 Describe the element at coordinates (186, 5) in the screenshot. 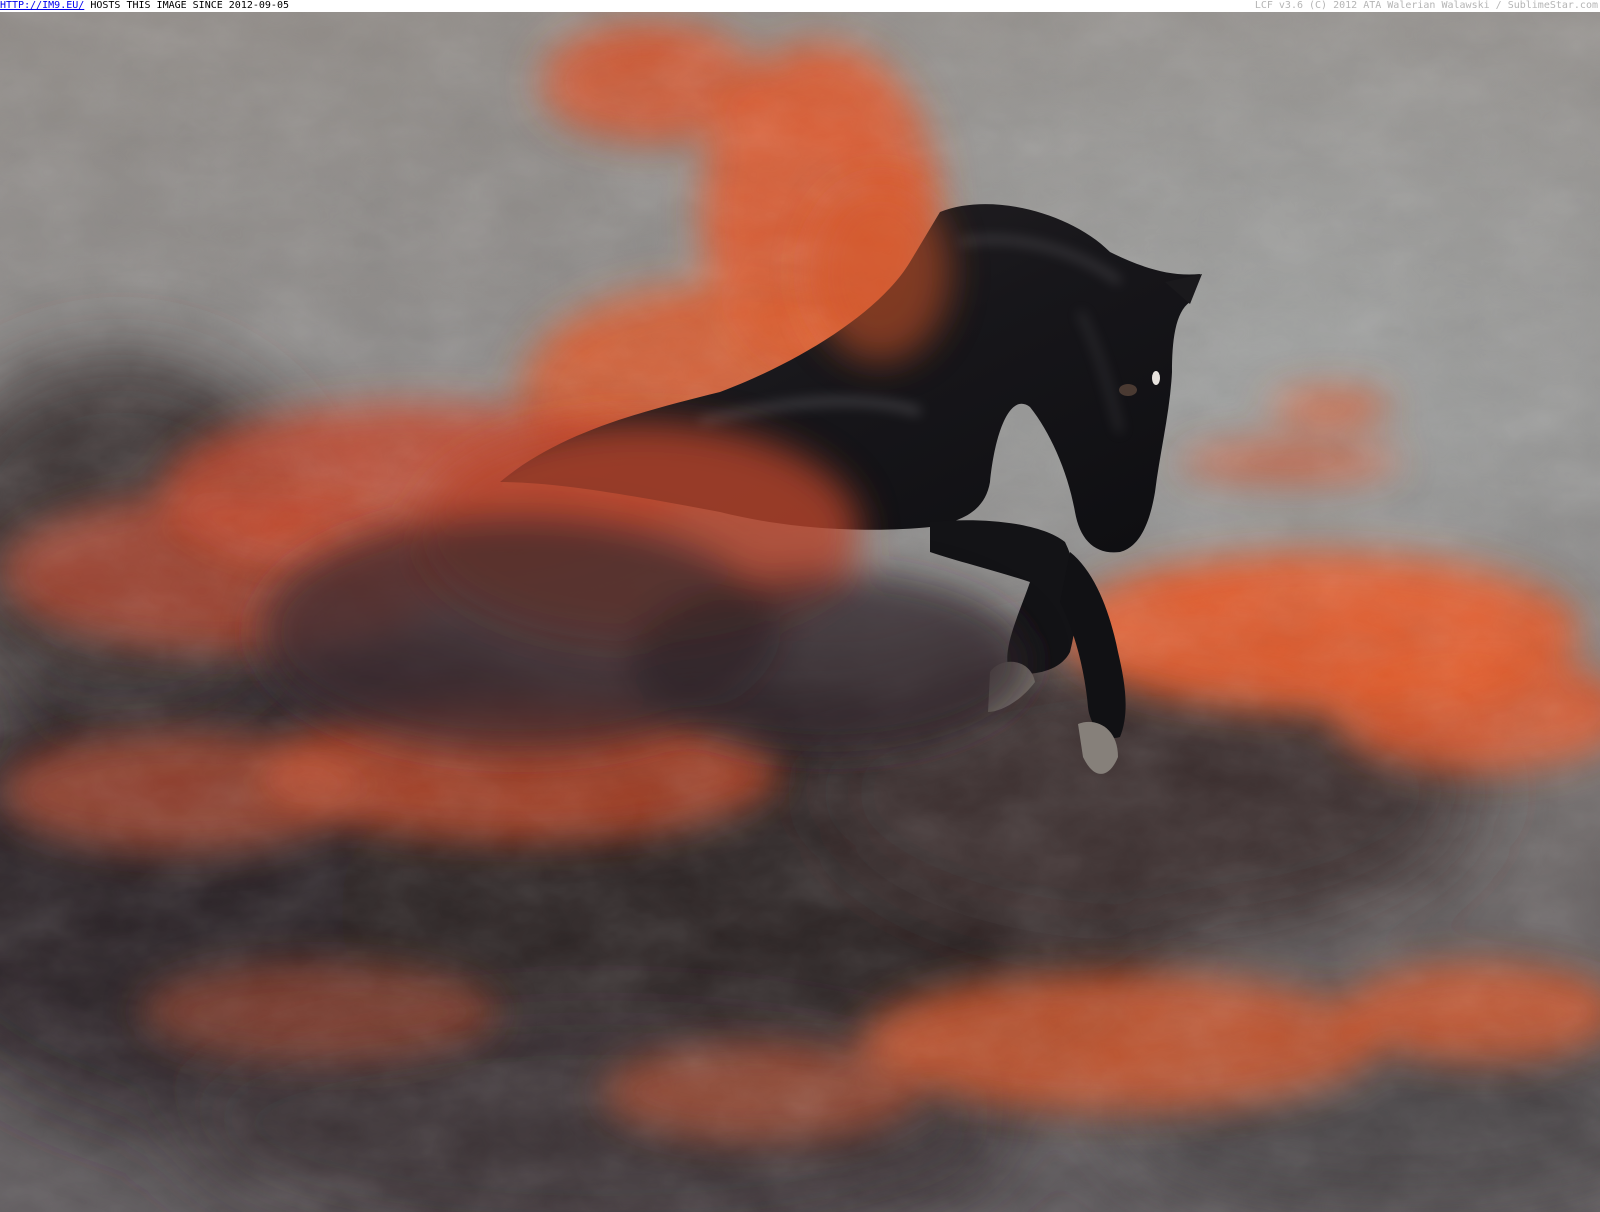

I see `hosted-since-text: HOSTS THIS IMAGE SINCE 2012-09-05` at that location.